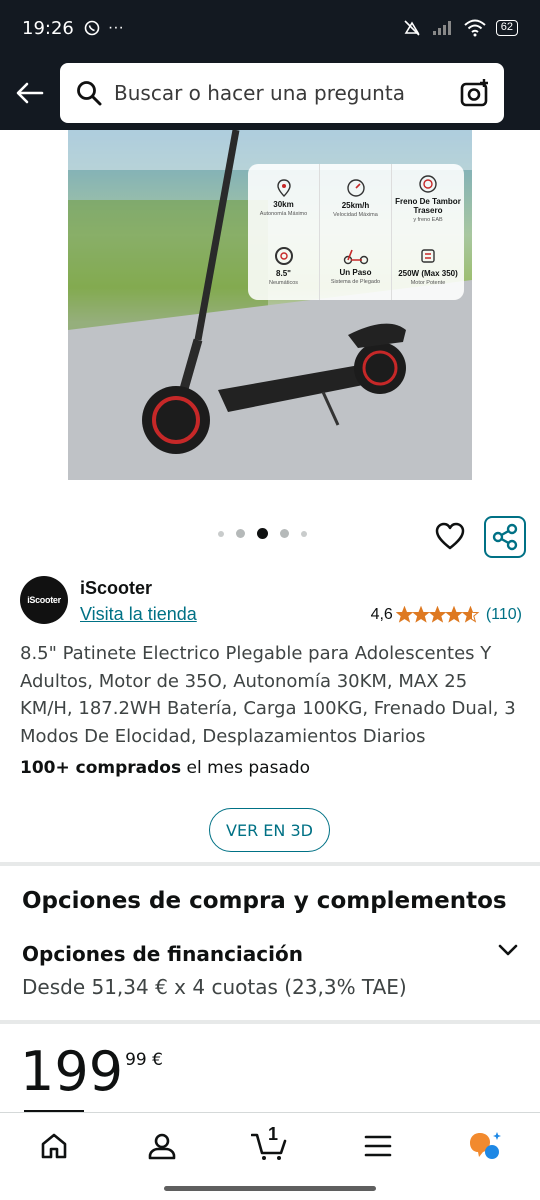 Image resolution: width=540 pixels, height=1200 pixels. What do you see at coordinates (44, 600) in the screenshot?
I see `store-logo: iScooter` at bounding box center [44, 600].